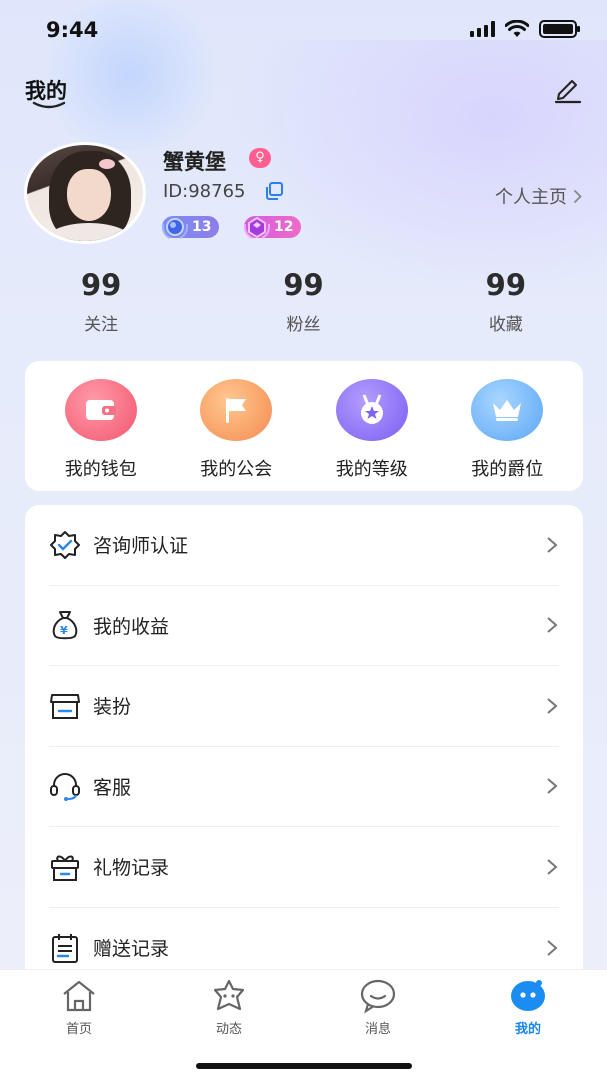 This screenshot has width=607, height=1080. I want to click on quick-action-label: 我的钱包, so click(100, 469).